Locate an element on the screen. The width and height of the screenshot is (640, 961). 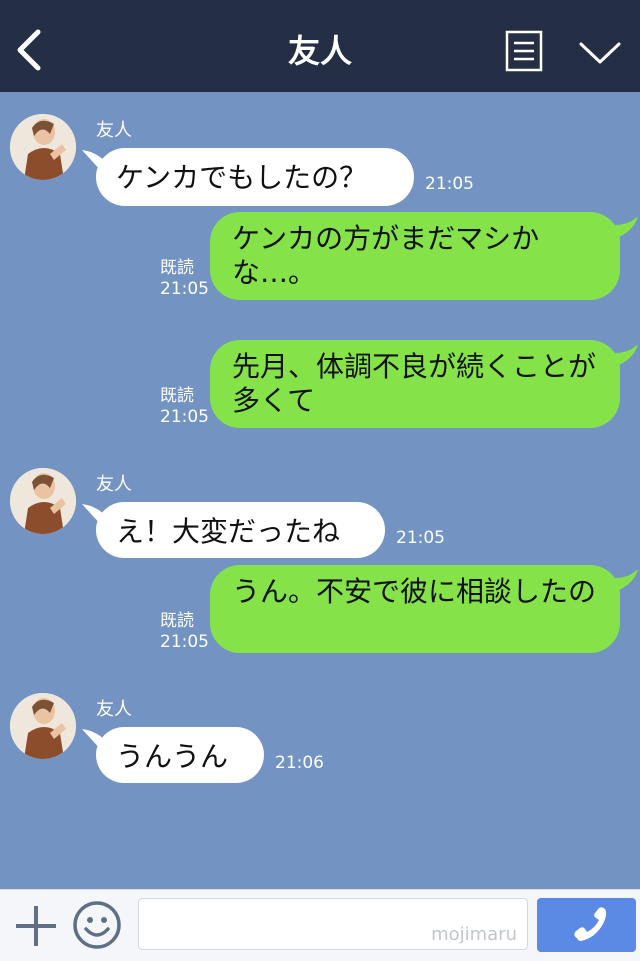
chevron-down-icon is located at coordinates (600, 53).